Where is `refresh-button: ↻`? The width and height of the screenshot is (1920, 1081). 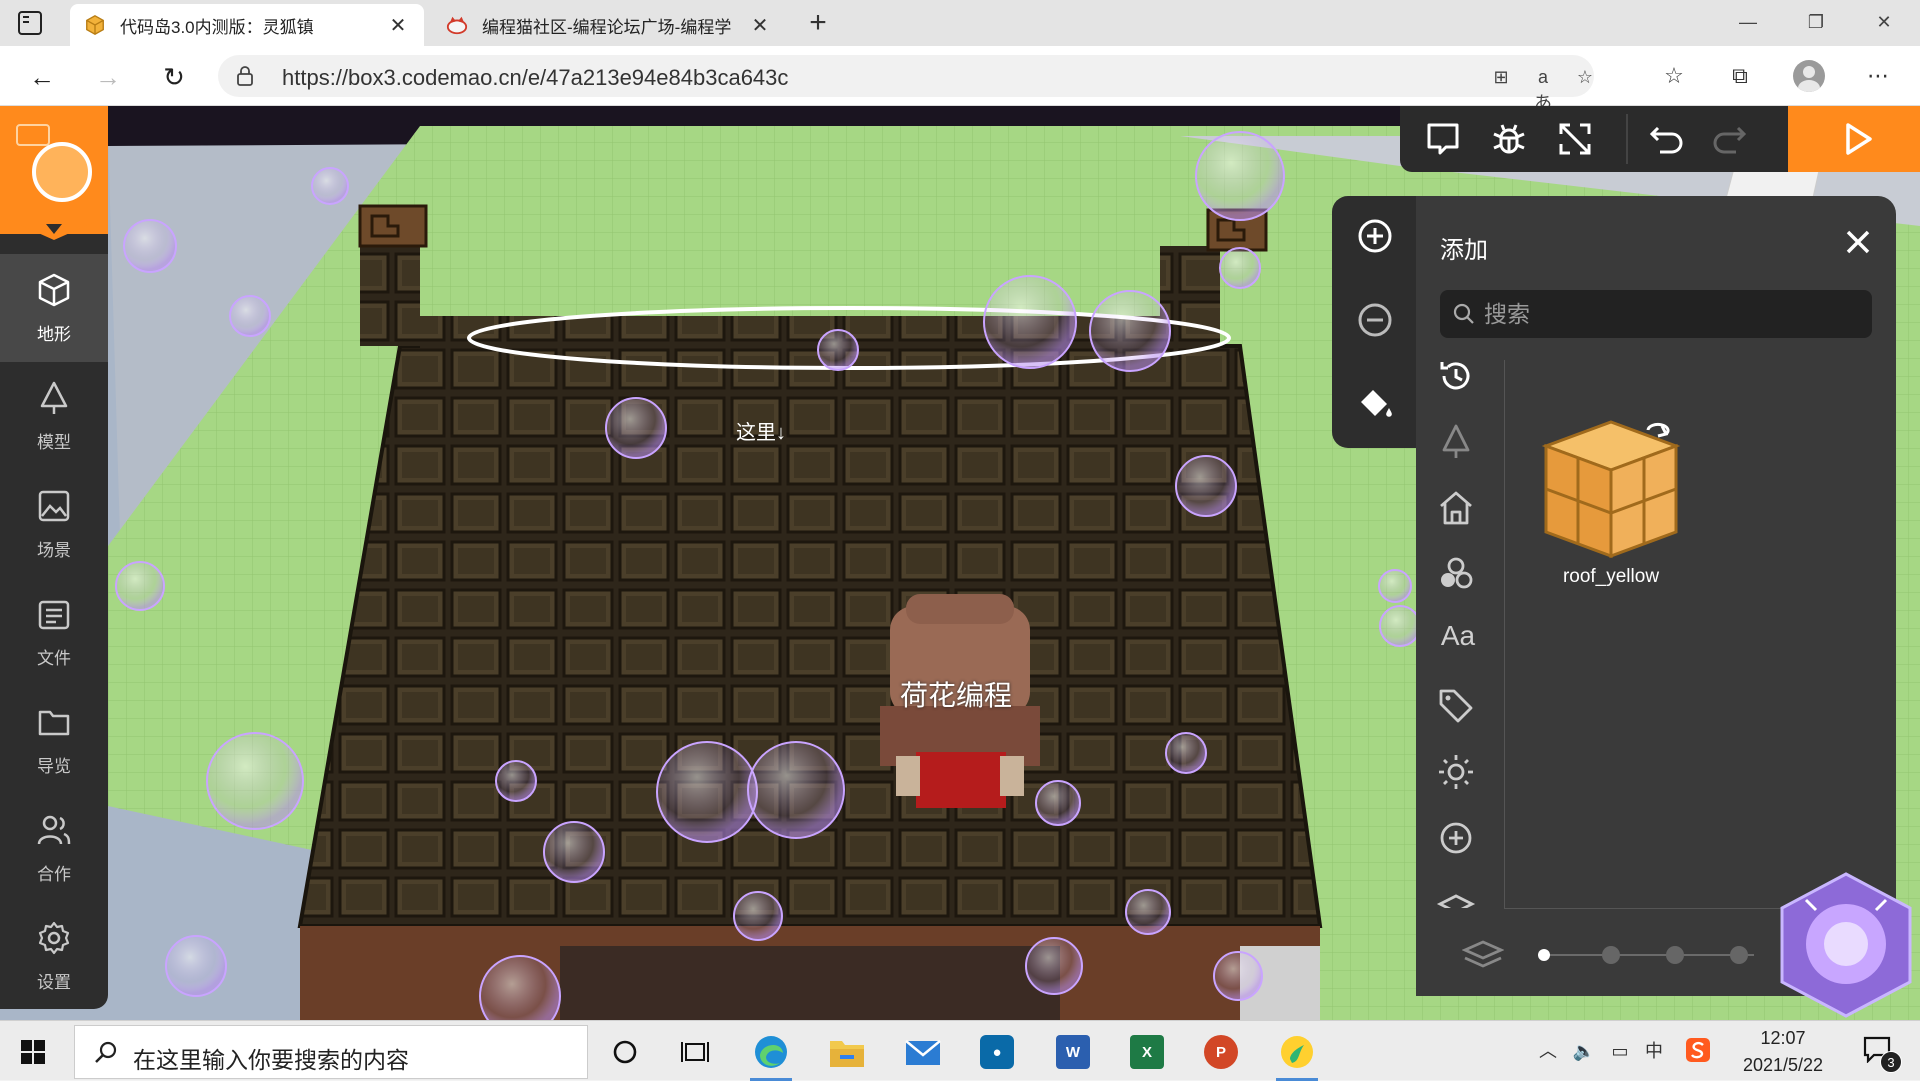 refresh-button: ↻ is located at coordinates (174, 77).